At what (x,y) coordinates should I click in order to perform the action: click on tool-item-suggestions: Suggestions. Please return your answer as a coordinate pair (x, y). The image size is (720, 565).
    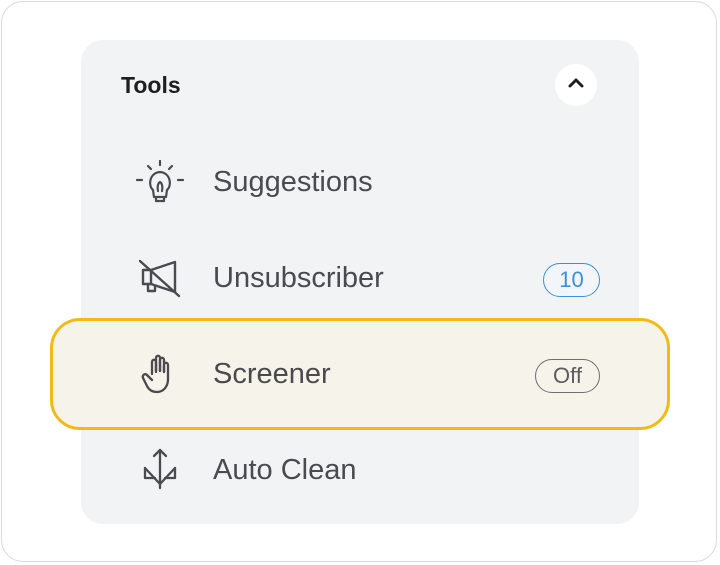
    Looking at the image, I should click on (360, 182).